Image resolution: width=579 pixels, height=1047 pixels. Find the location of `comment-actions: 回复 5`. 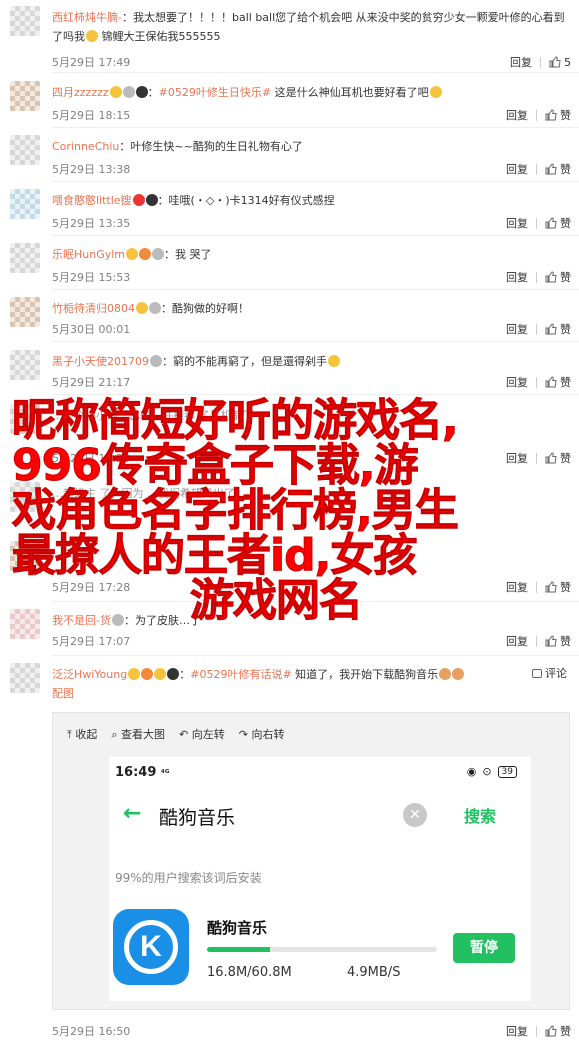

comment-actions: 回复 5 is located at coordinates (540, 62).